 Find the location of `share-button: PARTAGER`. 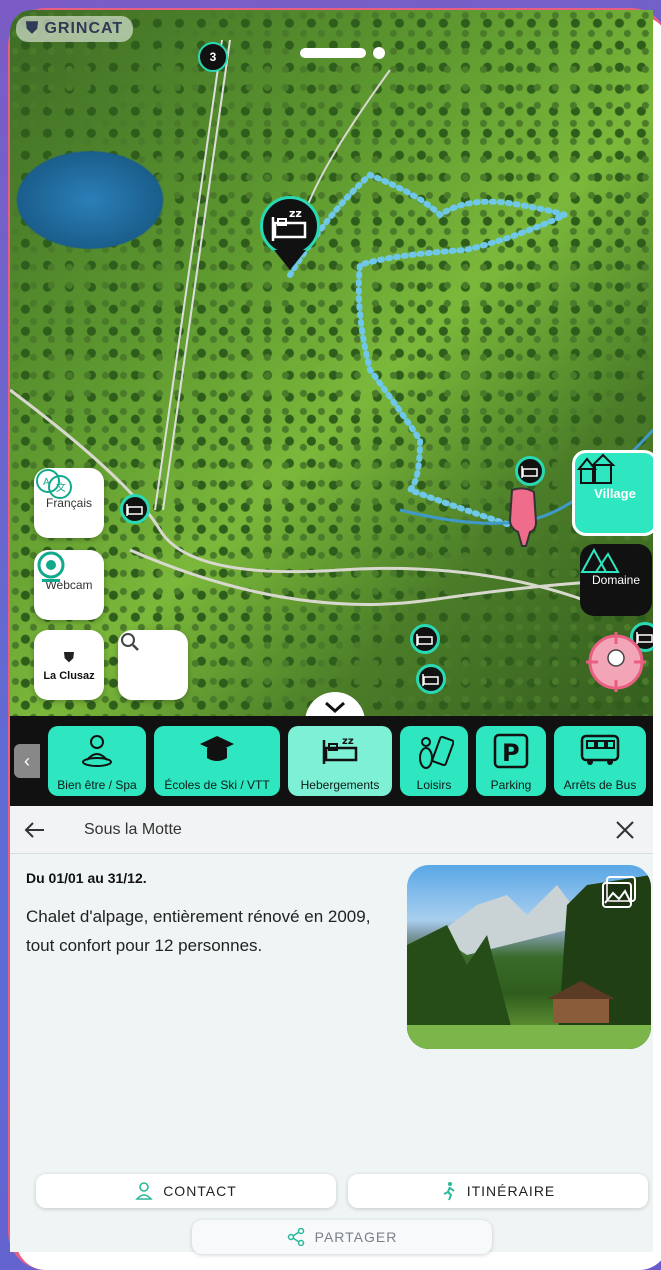

share-button: PARTAGER is located at coordinates (342, 1237).